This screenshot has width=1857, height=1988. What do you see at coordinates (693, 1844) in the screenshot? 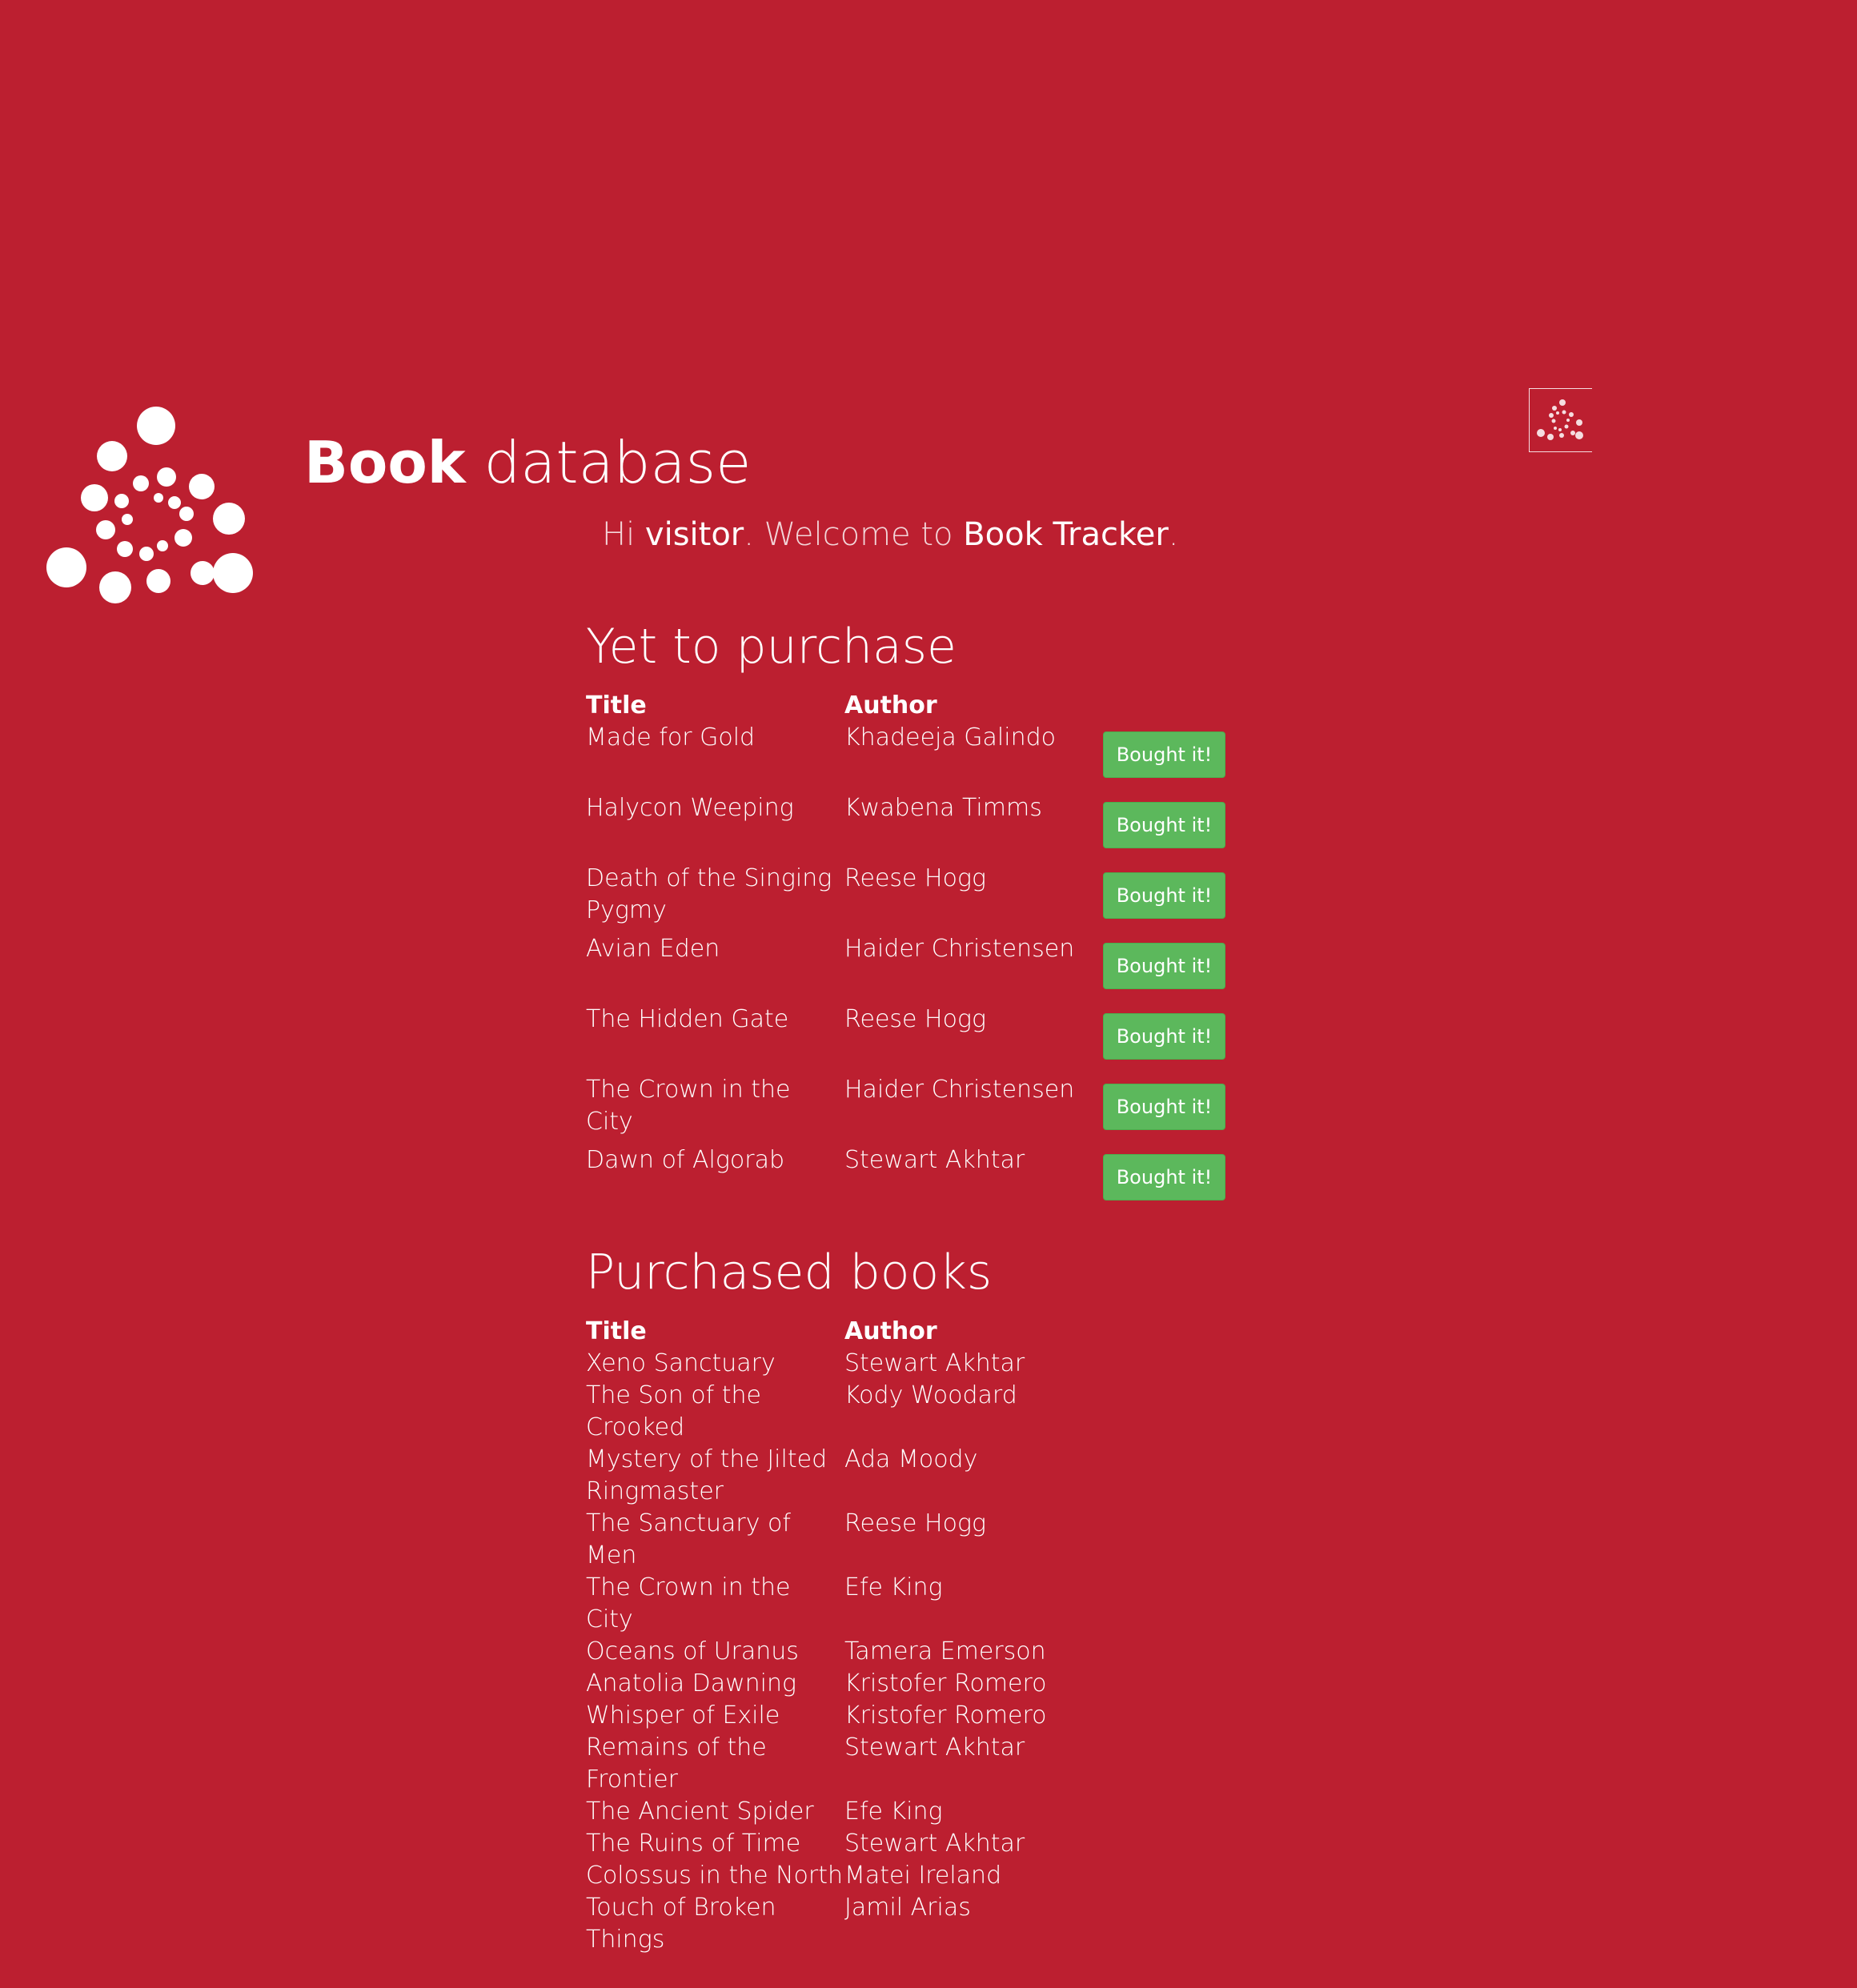
I see `book-title: The Ruins of Time` at bounding box center [693, 1844].